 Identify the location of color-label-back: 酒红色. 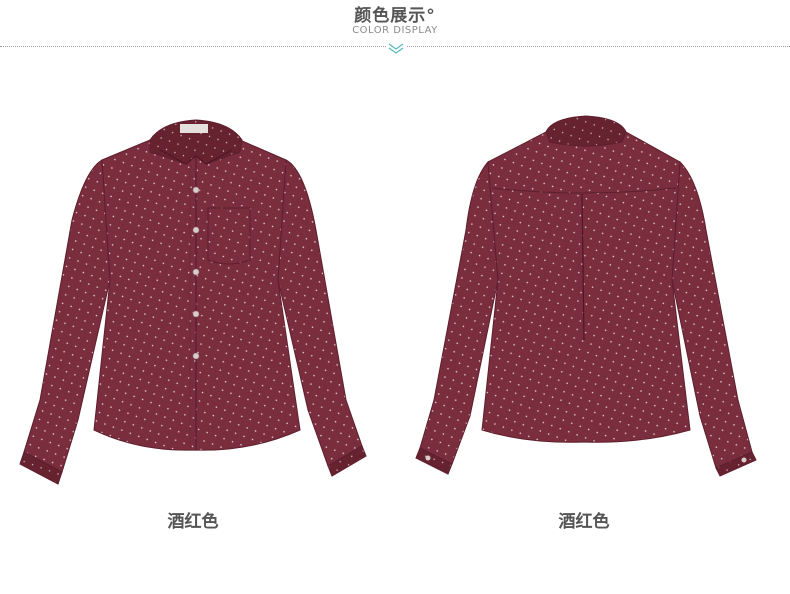
(584, 522).